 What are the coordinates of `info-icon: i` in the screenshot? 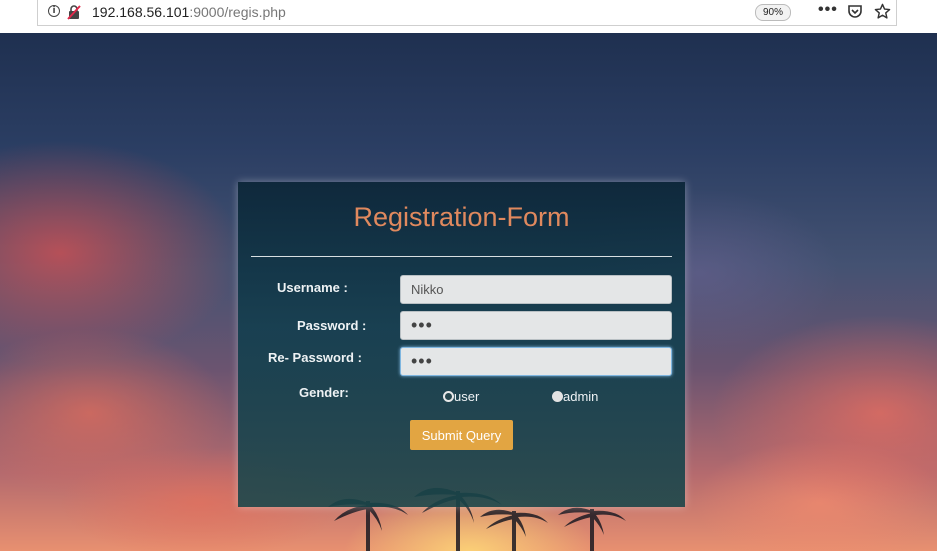 It's located at (54, 11).